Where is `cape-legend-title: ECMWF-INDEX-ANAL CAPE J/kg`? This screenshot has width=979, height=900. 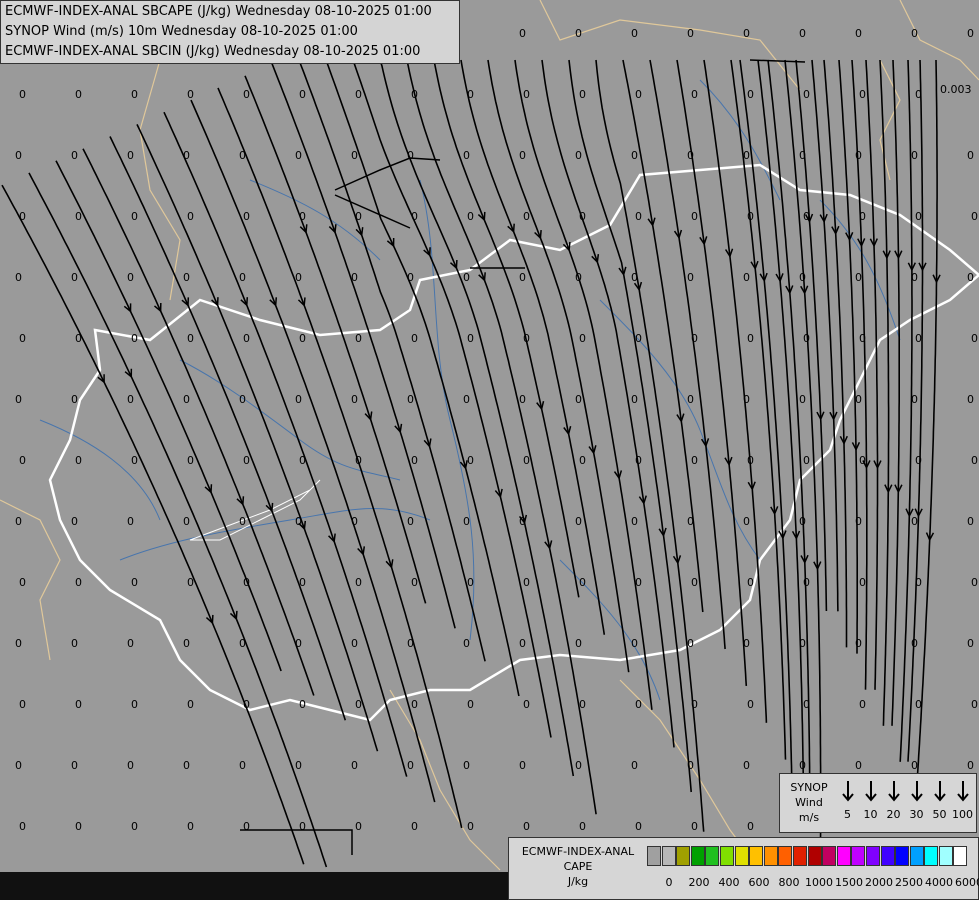 cape-legend-title: ECMWF-INDEX-ANAL CAPE J/kg is located at coordinates (578, 866).